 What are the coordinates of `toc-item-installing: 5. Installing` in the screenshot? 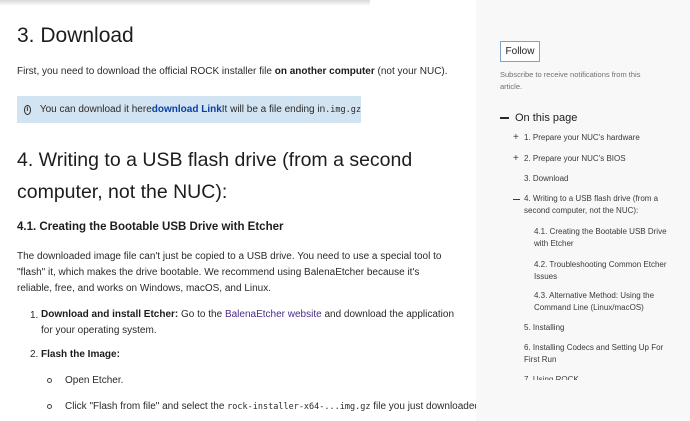 It's located at (604, 328).